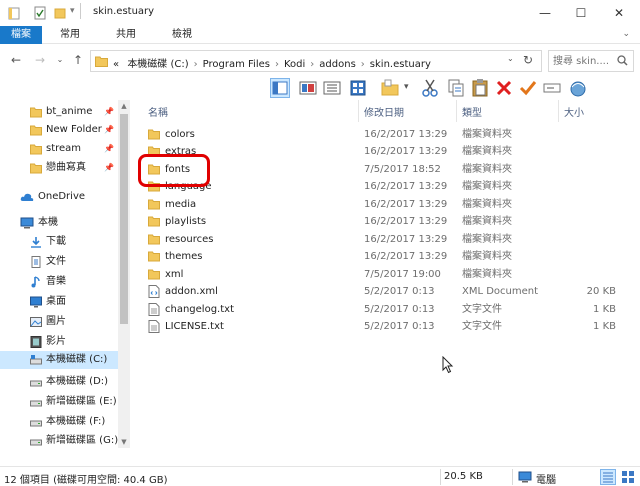  I want to click on file-row: resources 16/2/2017 13:29 檔案資料夾, so click(384, 239).